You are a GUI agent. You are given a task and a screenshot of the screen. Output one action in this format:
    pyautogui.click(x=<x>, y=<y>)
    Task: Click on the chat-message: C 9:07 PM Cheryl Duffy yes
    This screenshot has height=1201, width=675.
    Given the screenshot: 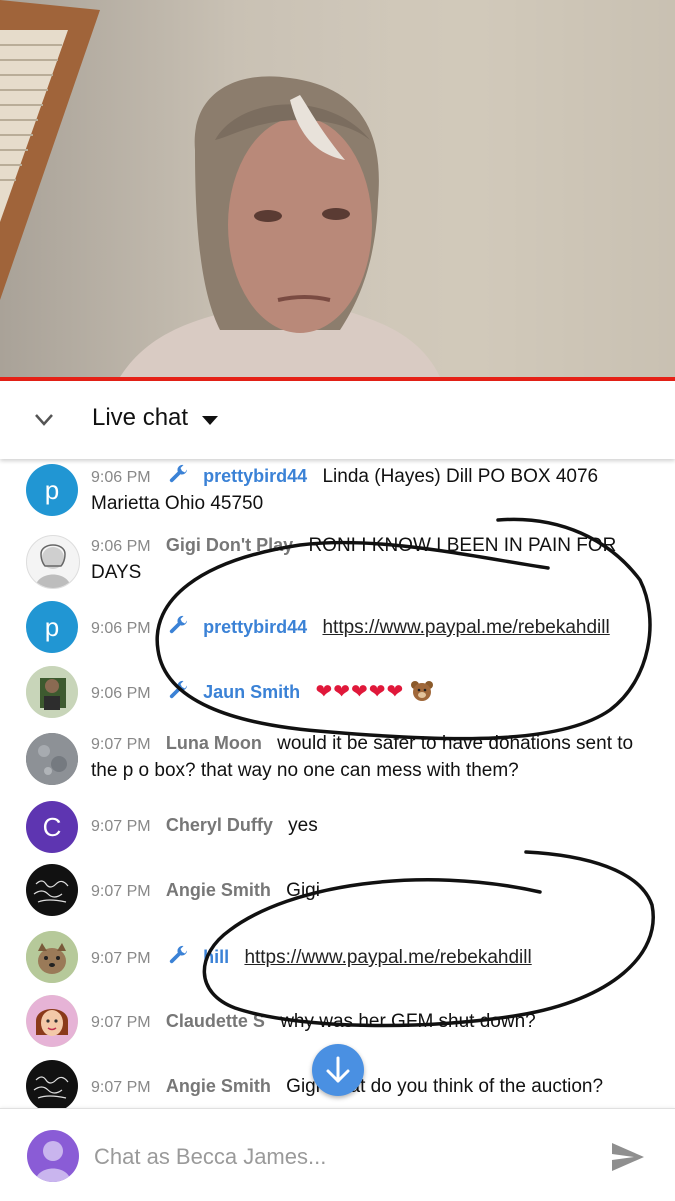 What is the action you would take?
    pyautogui.click(x=337, y=827)
    